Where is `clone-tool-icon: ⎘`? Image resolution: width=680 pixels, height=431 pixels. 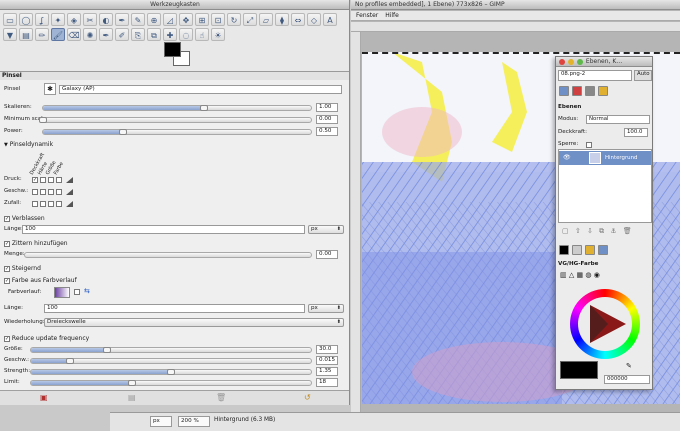 clone-tool-icon: ⎘ is located at coordinates (138, 34).